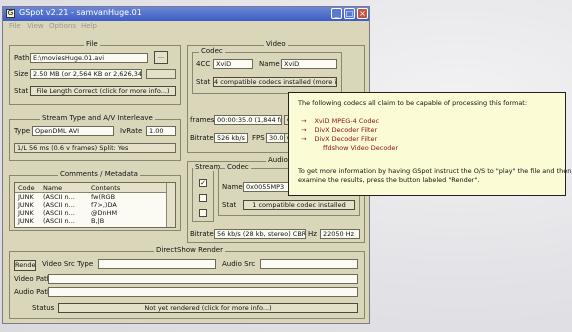 The width and height of the screenshot is (572, 332). I want to click on video-name-label: Name, so click(269, 64).